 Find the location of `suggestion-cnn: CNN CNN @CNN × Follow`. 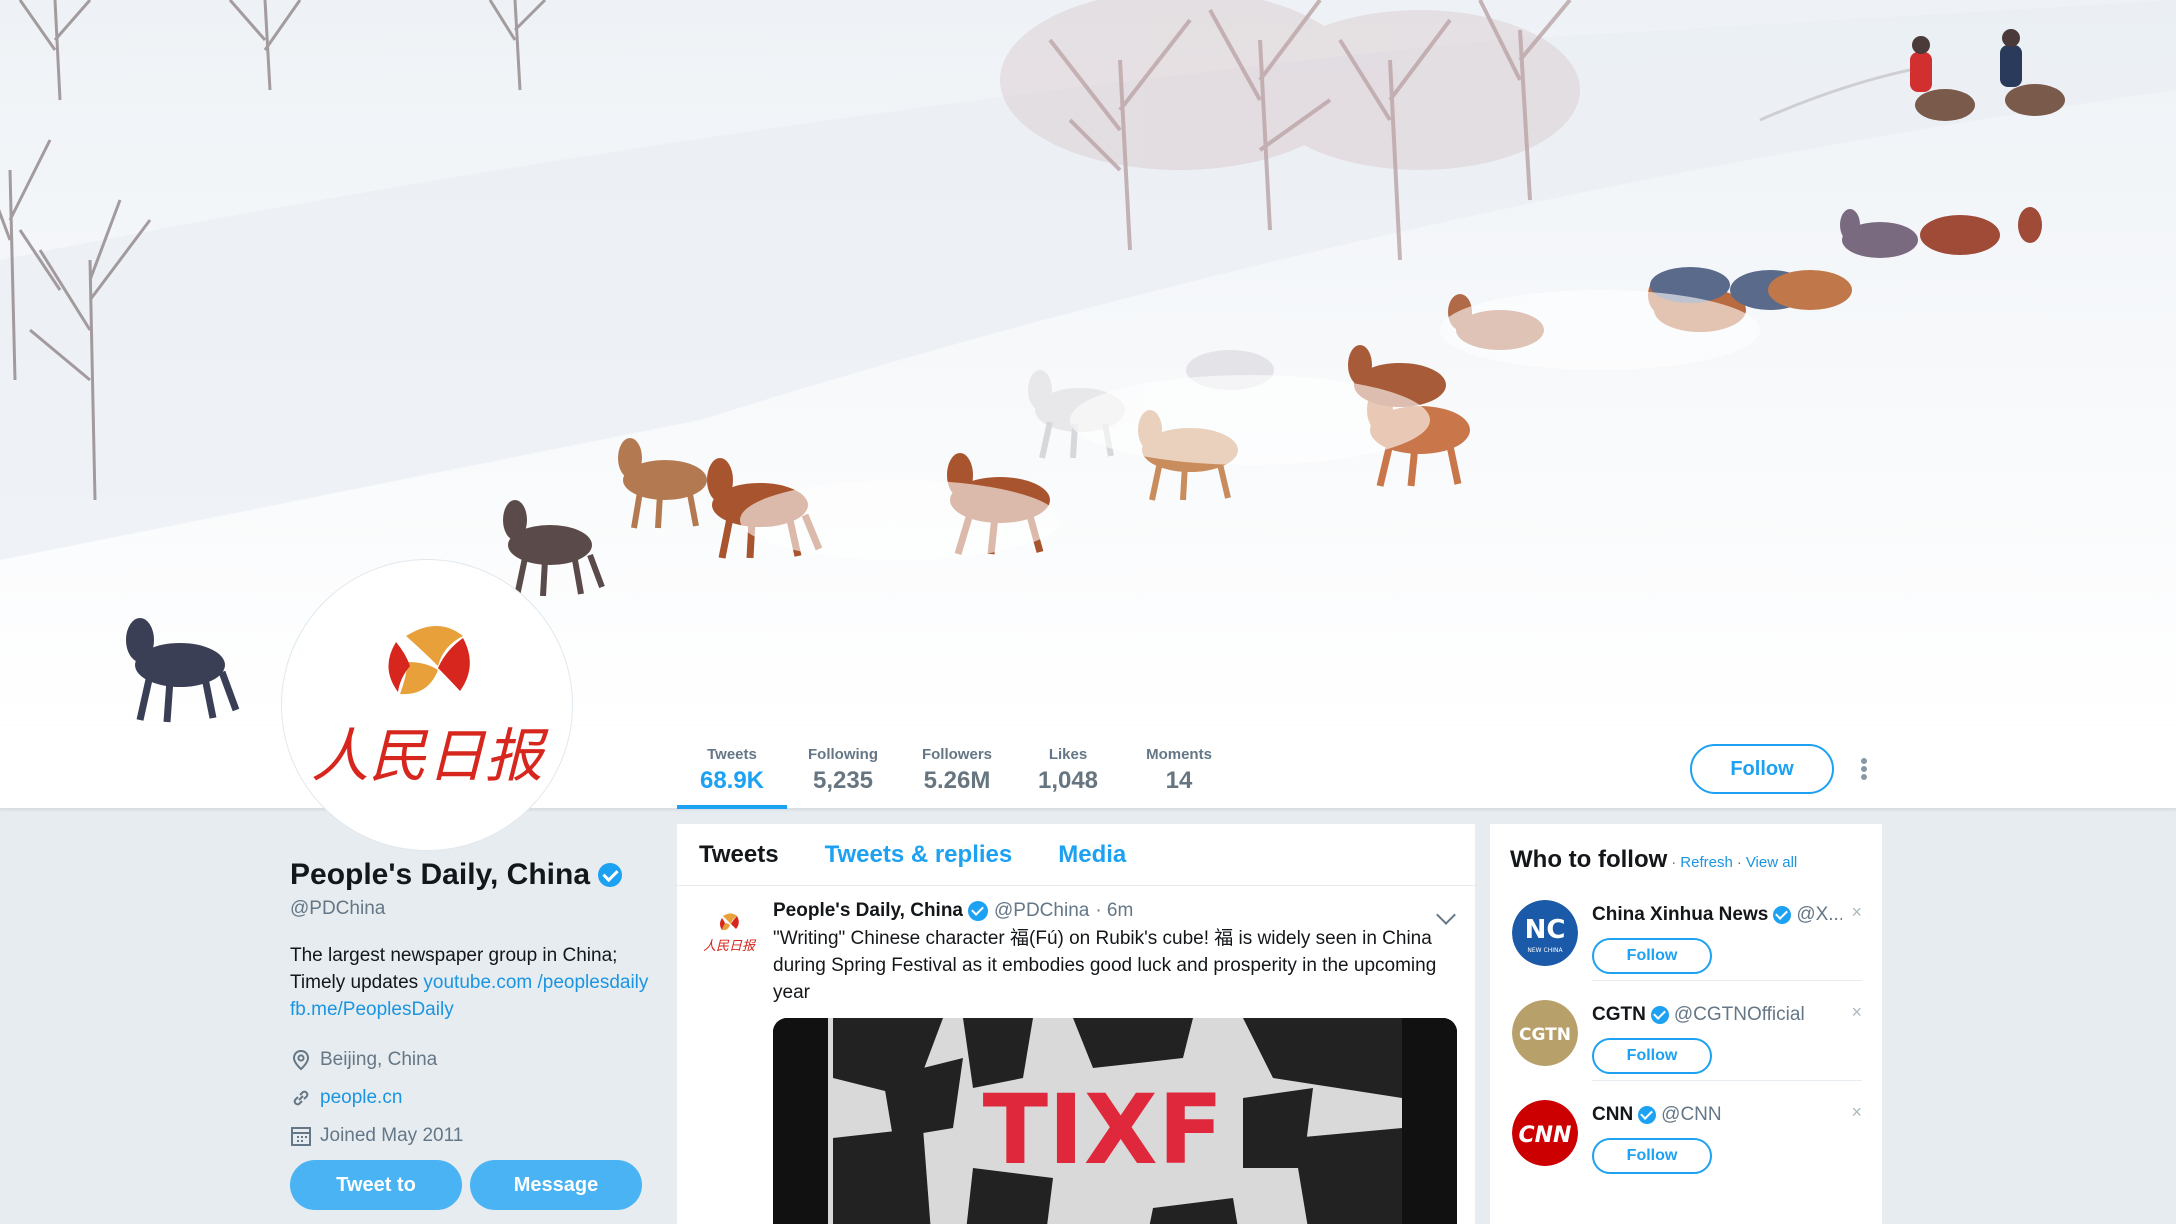

suggestion-cnn: CNN CNN @CNN × Follow is located at coordinates (1686, 1150).